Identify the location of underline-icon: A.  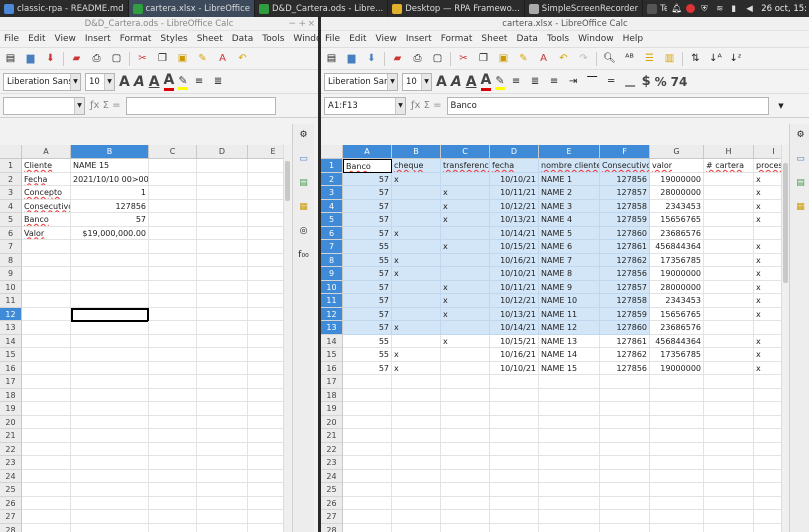
(154, 82).